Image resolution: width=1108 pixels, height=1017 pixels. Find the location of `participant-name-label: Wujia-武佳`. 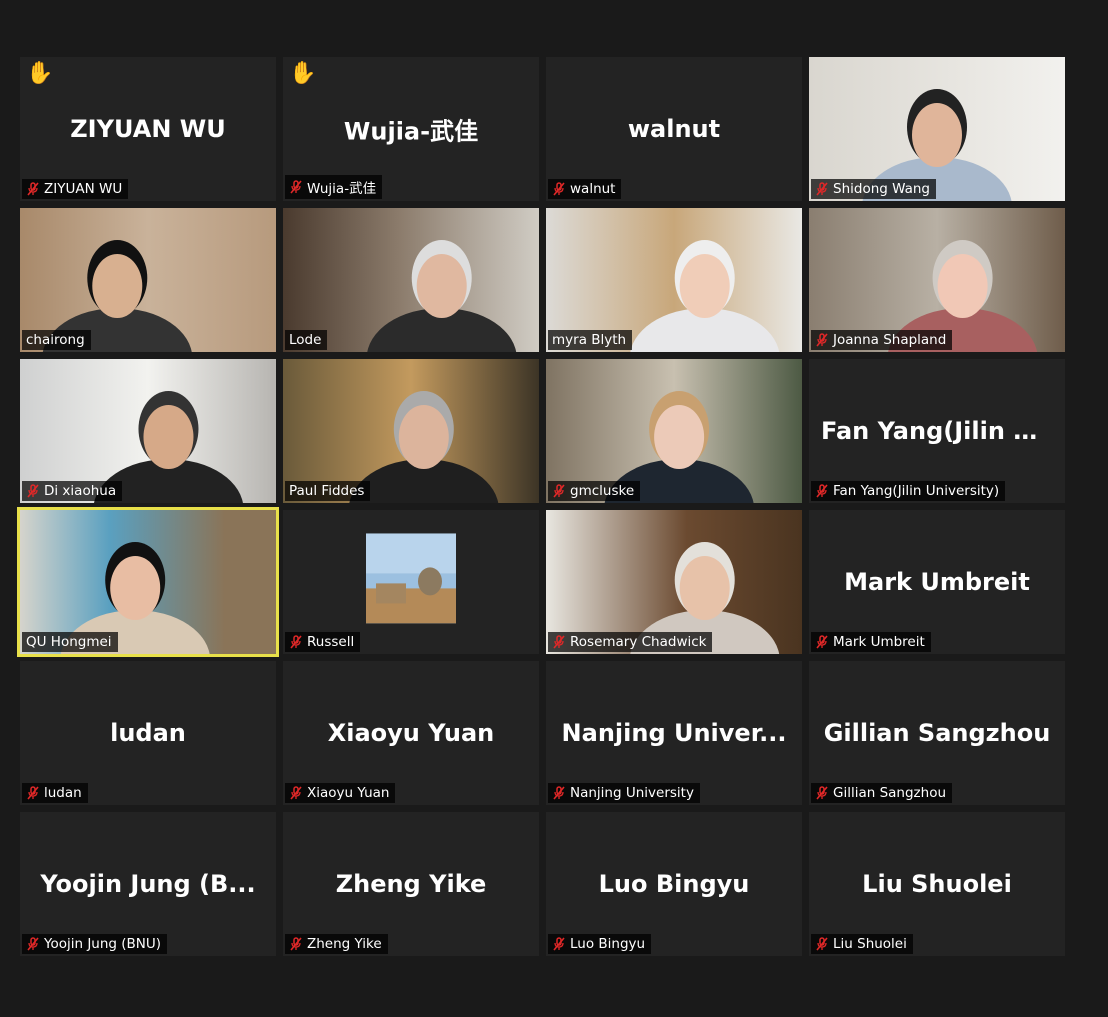

participant-name-label: Wujia-武佳 is located at coordinates (334, 187).